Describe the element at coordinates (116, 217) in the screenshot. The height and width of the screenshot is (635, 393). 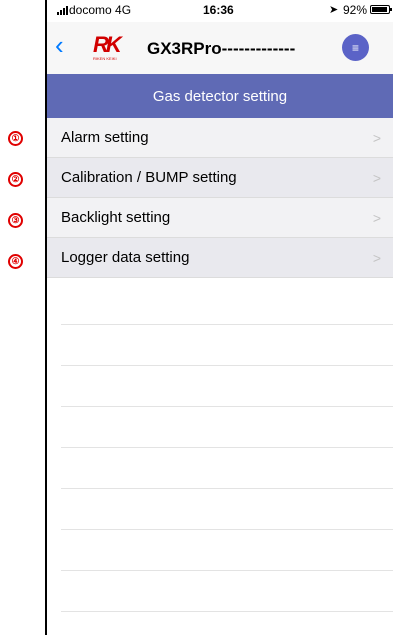
I see `list-item-label: Backlight setting` at that location.